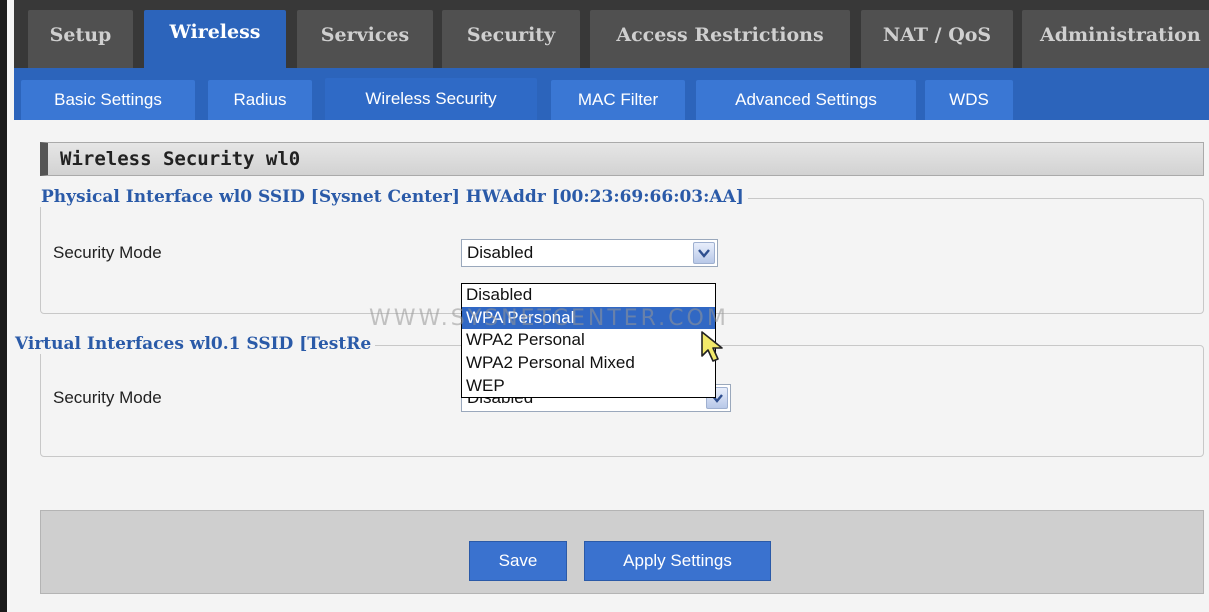  I want to click on tab-access-restrictions: Access Restrictions, so click(720, 39).